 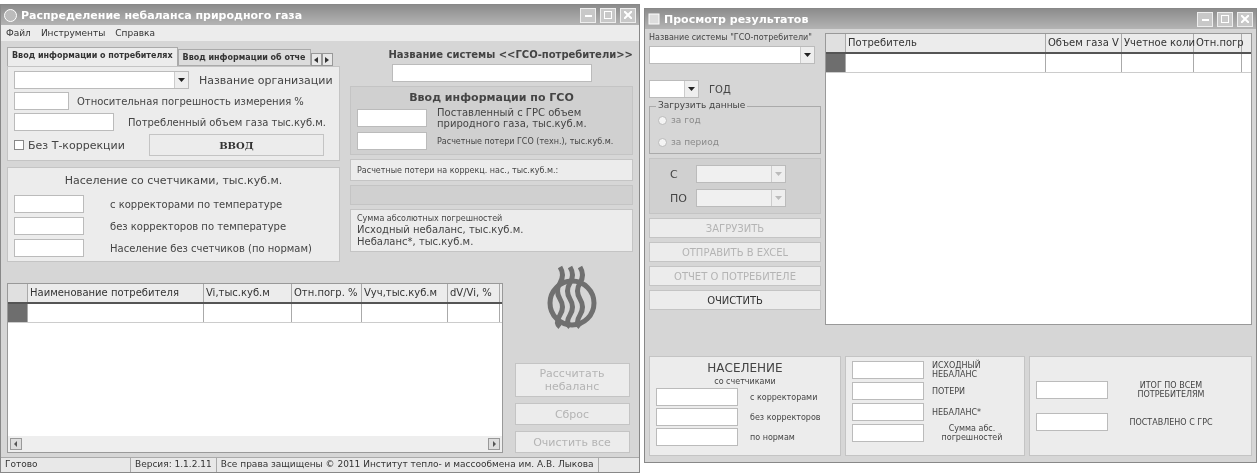 I want to click on to-dropdown, so click(x=741, y=198).